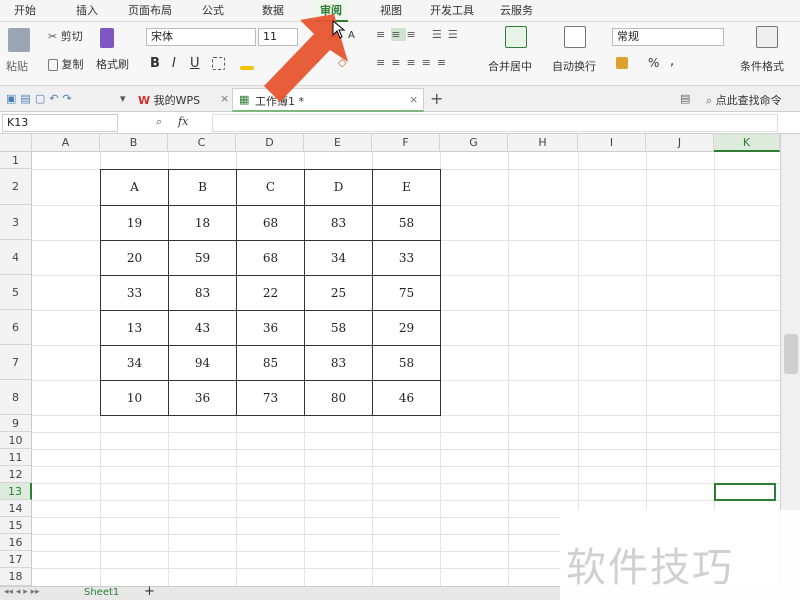 The image size is (800, 600). I want to click on tab-developer: 开发工具, so click(452, 11).